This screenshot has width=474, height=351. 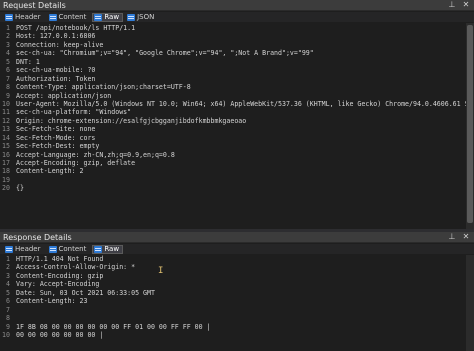 I want to click on tab-request-raw: Raw, so click(x=108, y=17).